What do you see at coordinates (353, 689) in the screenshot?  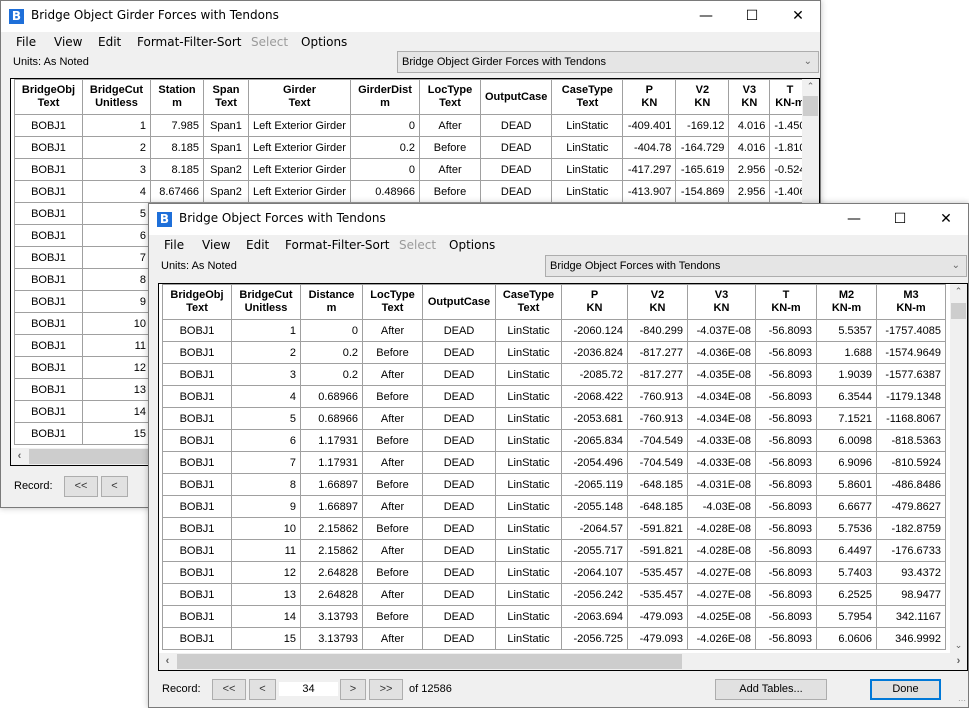 I see `next-record-button: >` at bounding box center [353, 689].